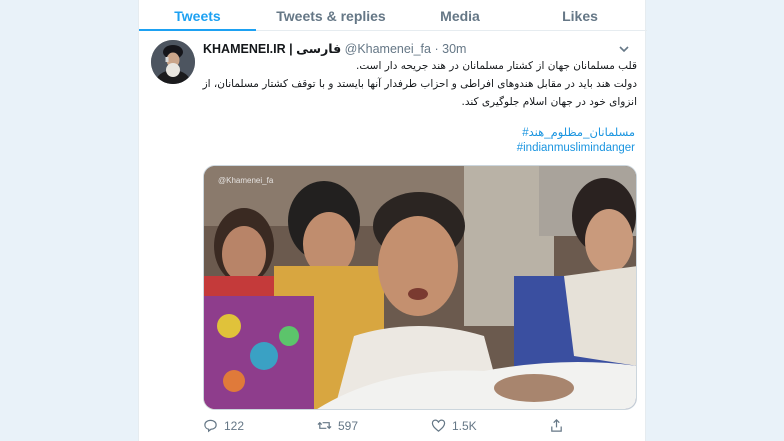 The width and height of the screenshot is (784, 441). Describe the element at coordinates (348, 425) in the screenshot. I see `retweet-count: 597` at that location.